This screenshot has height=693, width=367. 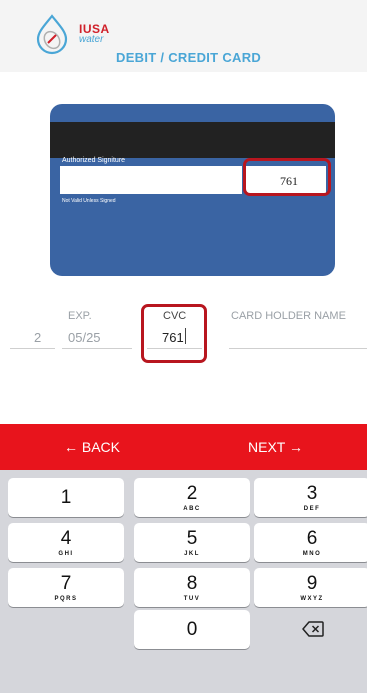 What do you see at coordinates (312, 599) in the screenshot?
I see `key-9-letters: WXYZ` at bounding box center [312, 599].